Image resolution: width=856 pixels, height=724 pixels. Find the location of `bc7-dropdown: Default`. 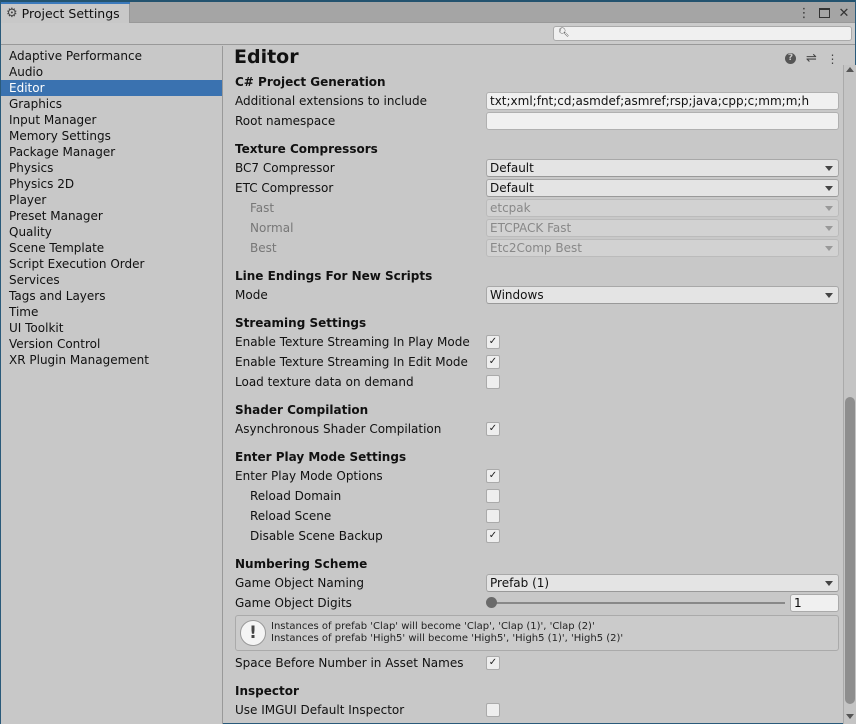

bc7-dropdown: Default is located at coordinates (662, 168).